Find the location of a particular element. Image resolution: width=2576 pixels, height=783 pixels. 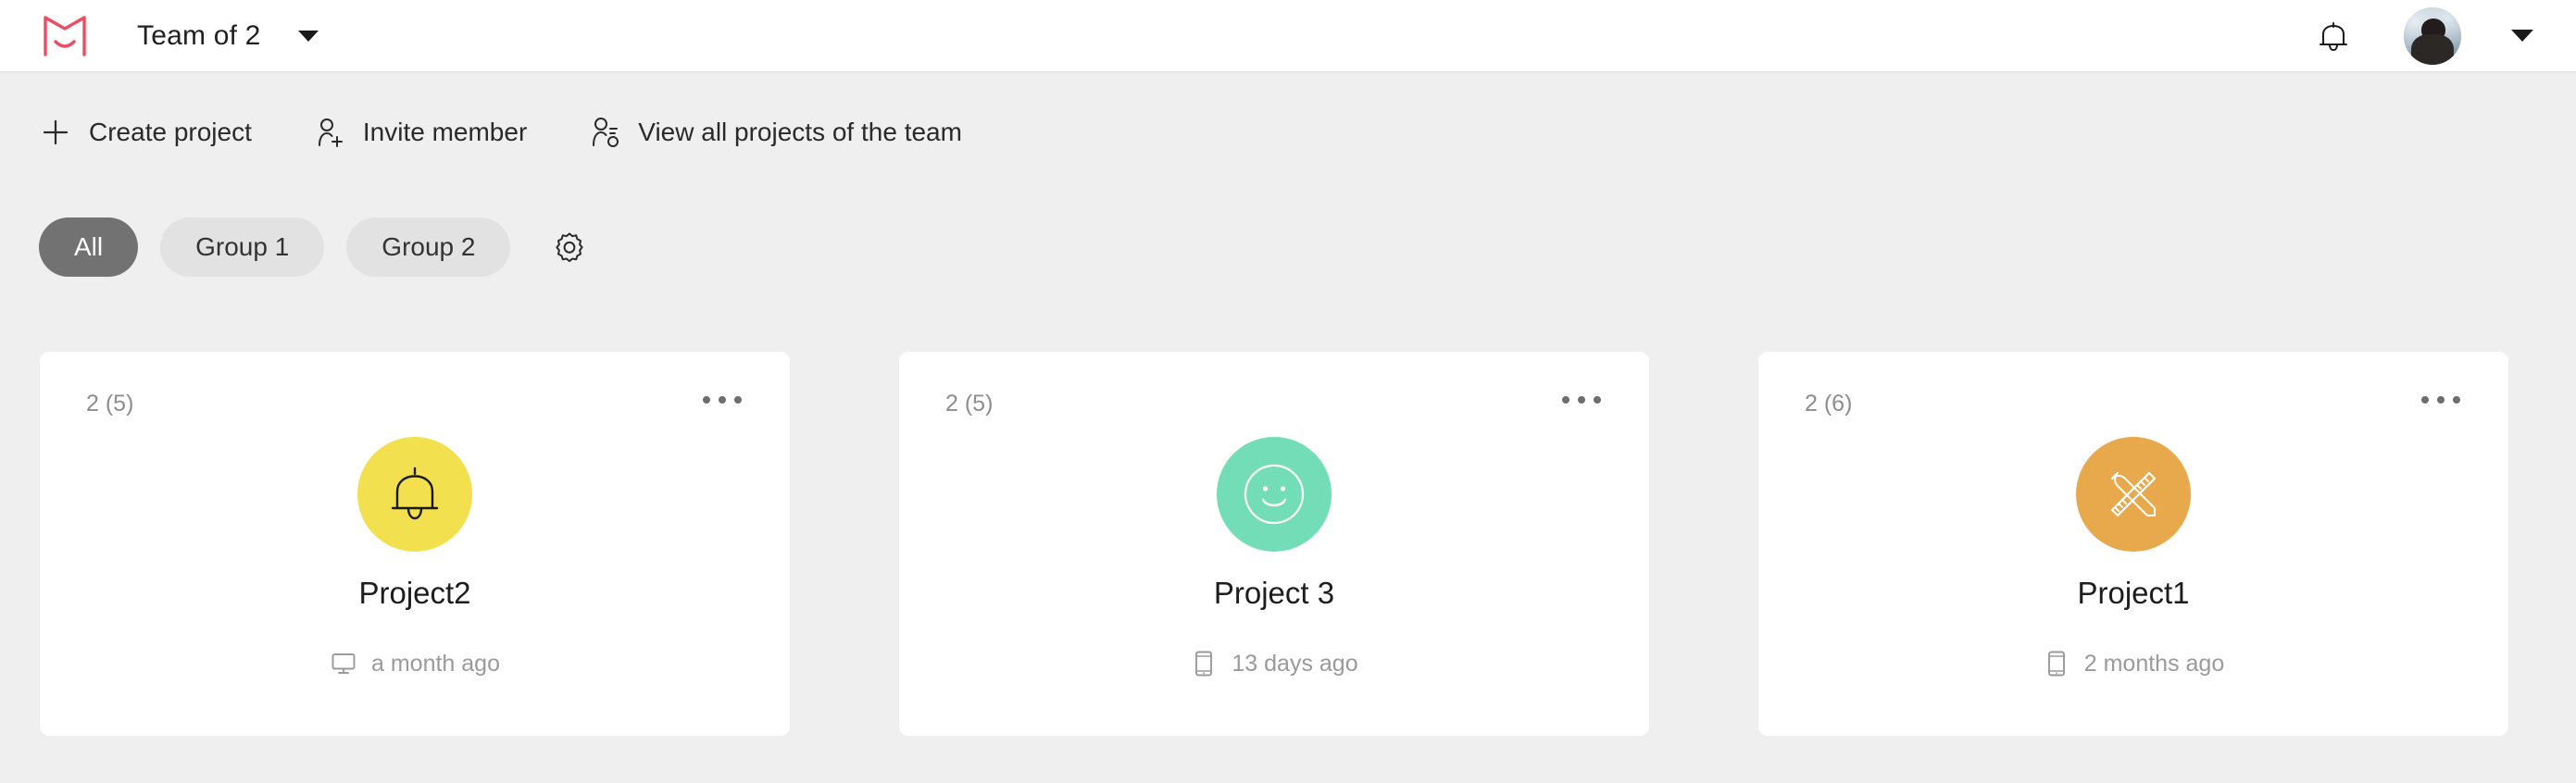

top-bar: Team of 2 is located at coordinates (1288, 36).